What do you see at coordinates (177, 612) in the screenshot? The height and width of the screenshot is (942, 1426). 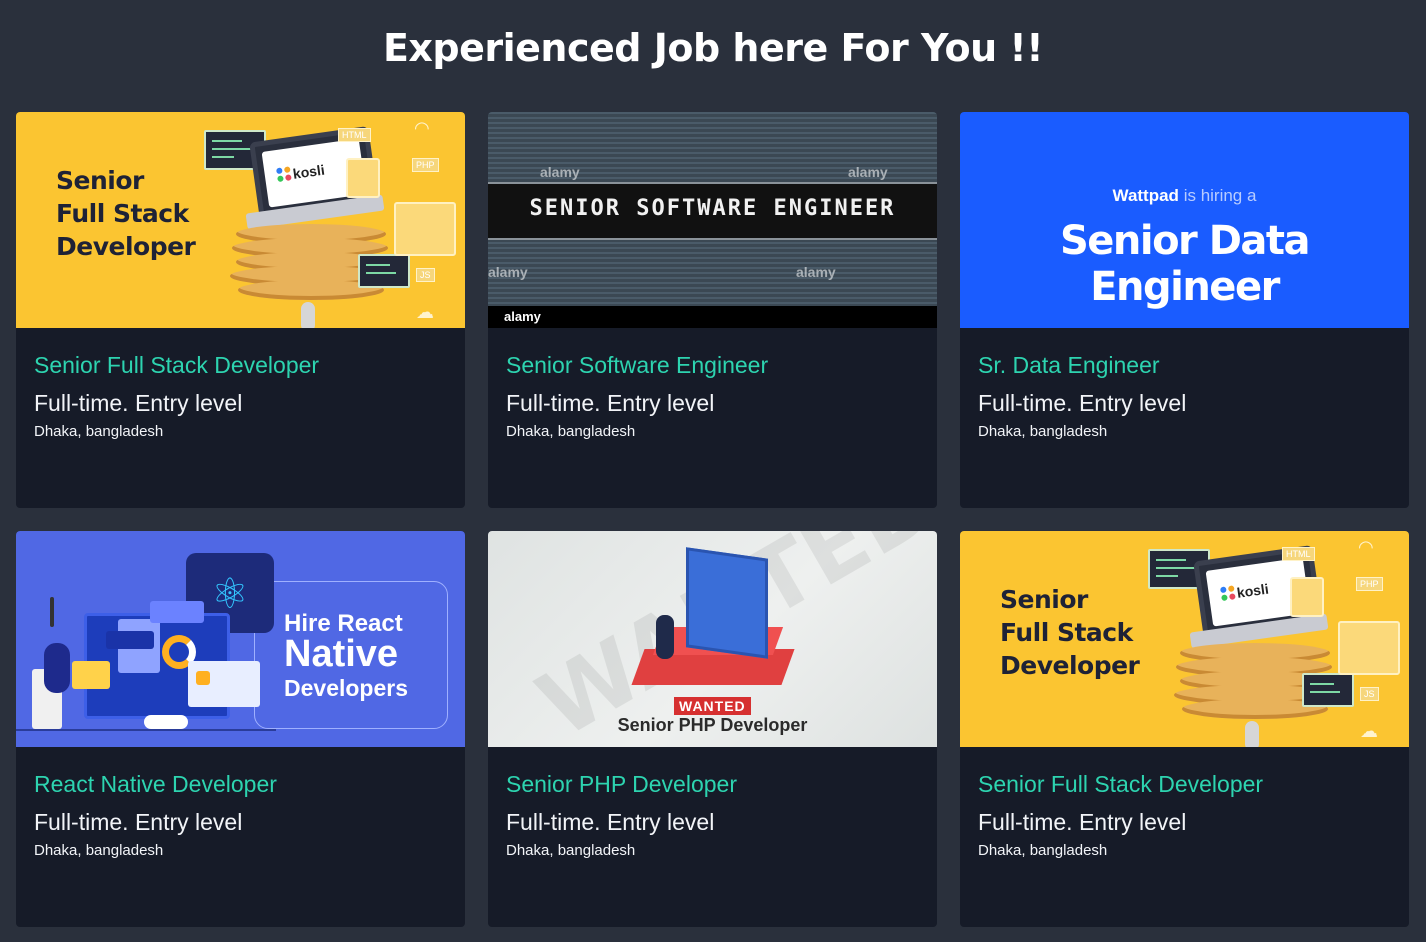 I see `wave-chart-icon` at bounding box center [177, 612].